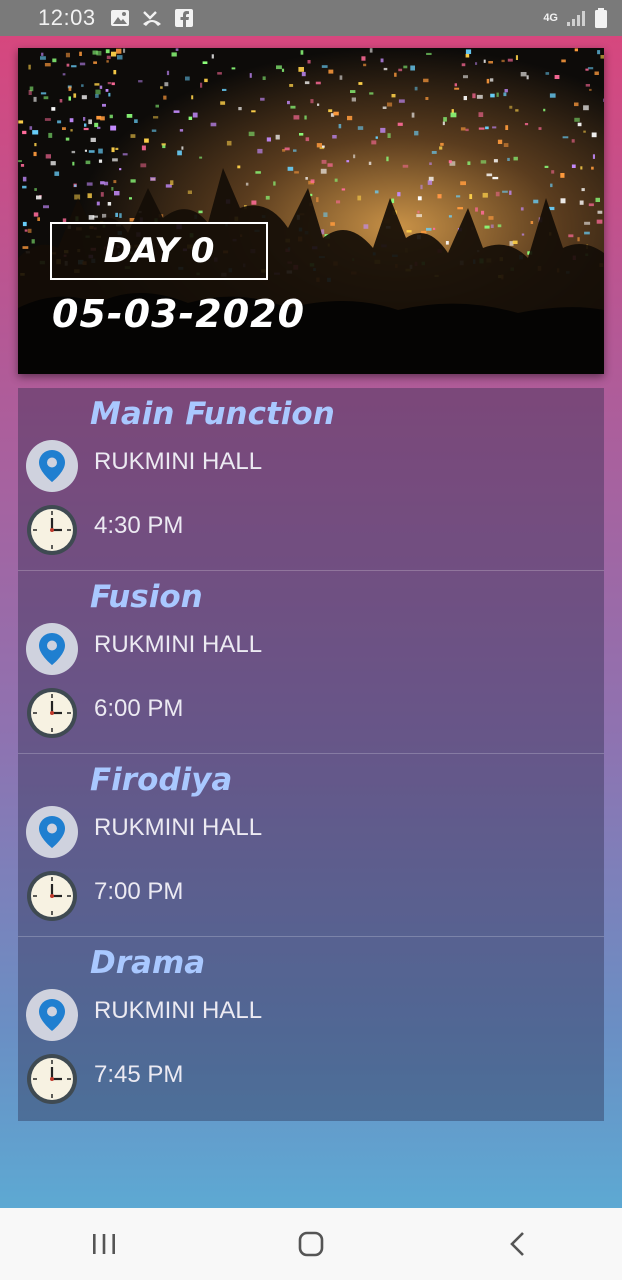  I want to click on event-title: Fusion, so click(146, 597).